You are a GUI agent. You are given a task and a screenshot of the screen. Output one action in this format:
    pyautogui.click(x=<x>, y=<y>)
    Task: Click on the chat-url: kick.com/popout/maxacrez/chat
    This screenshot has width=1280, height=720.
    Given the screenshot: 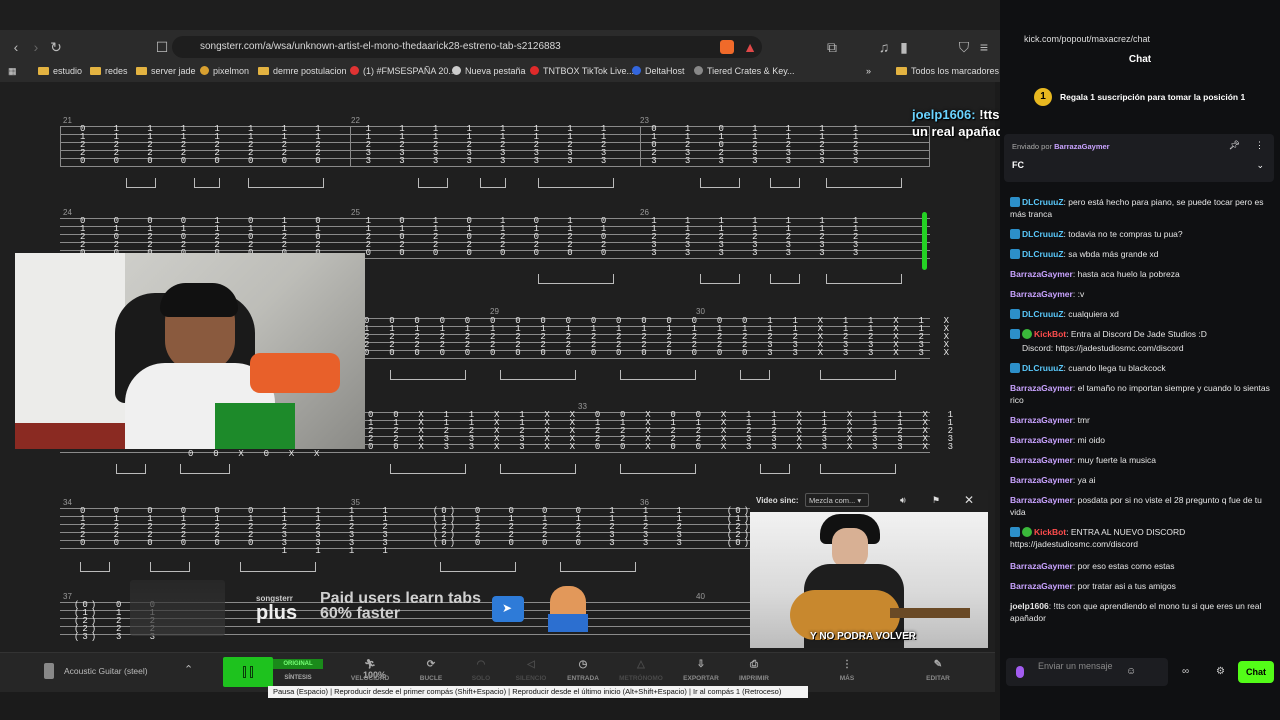 What is the action you would take?
    pyautogui.click(x=1087, y=39)
    